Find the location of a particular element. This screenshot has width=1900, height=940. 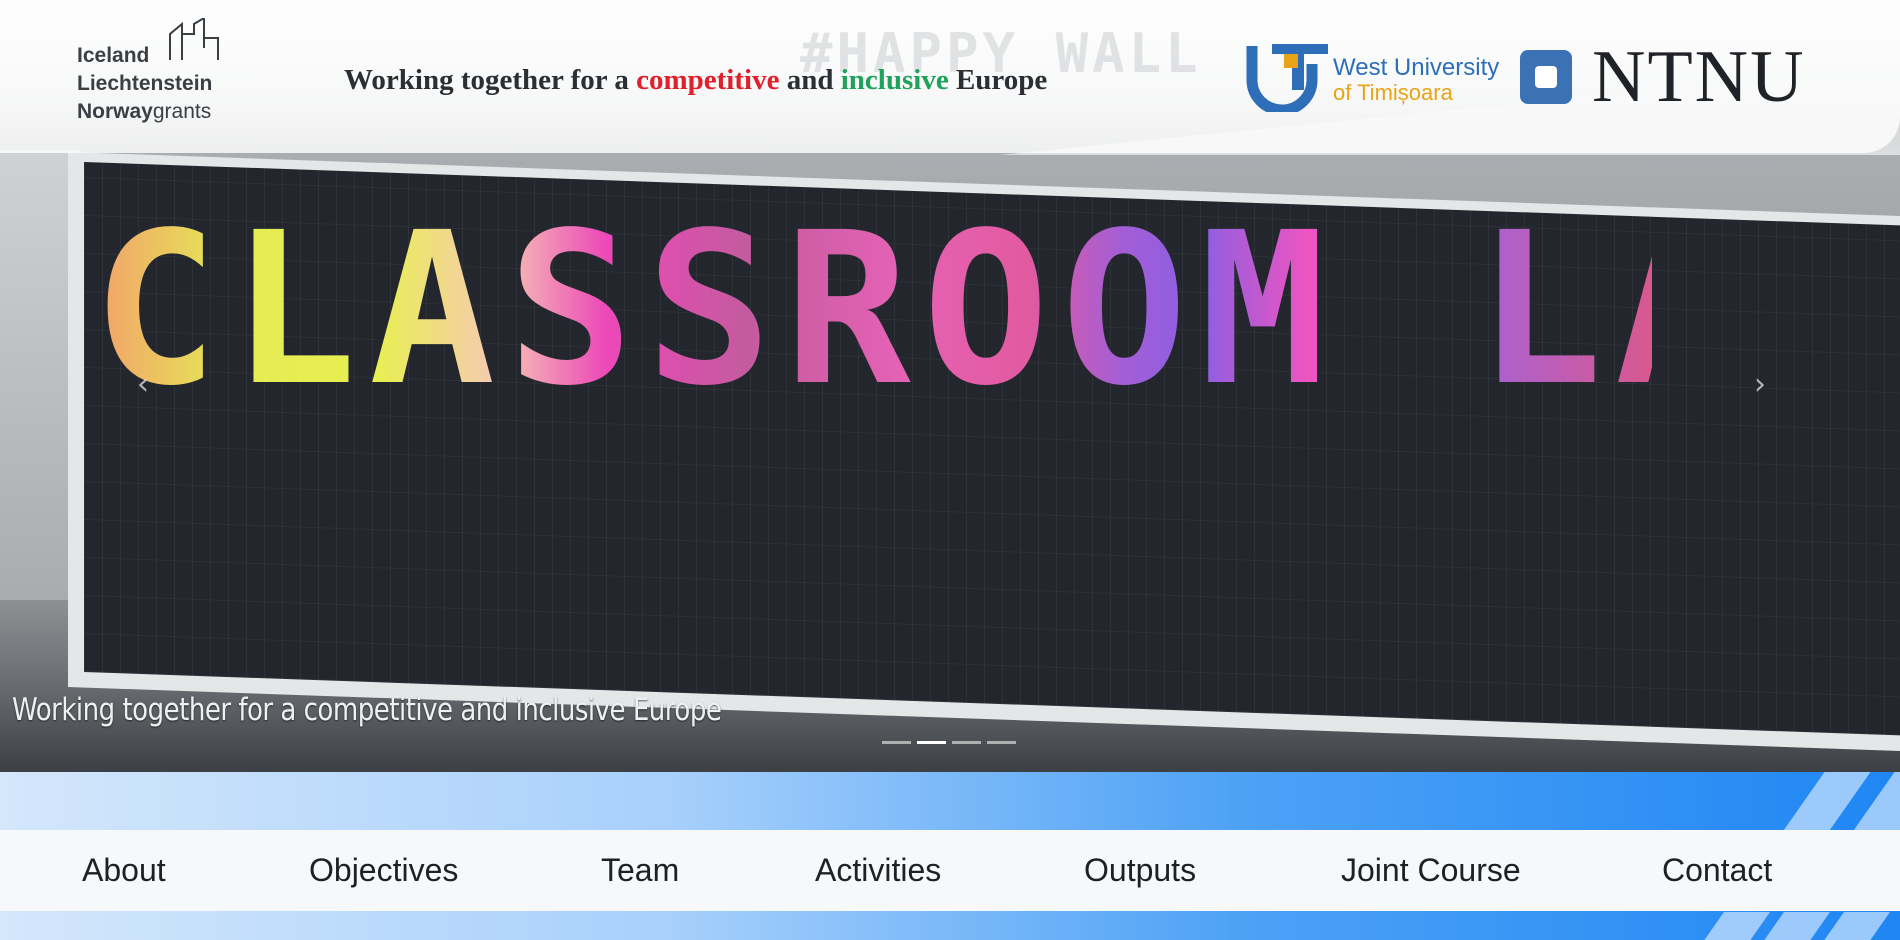

ntnu-logo: NTNU is located at coordinates (1665, 77).